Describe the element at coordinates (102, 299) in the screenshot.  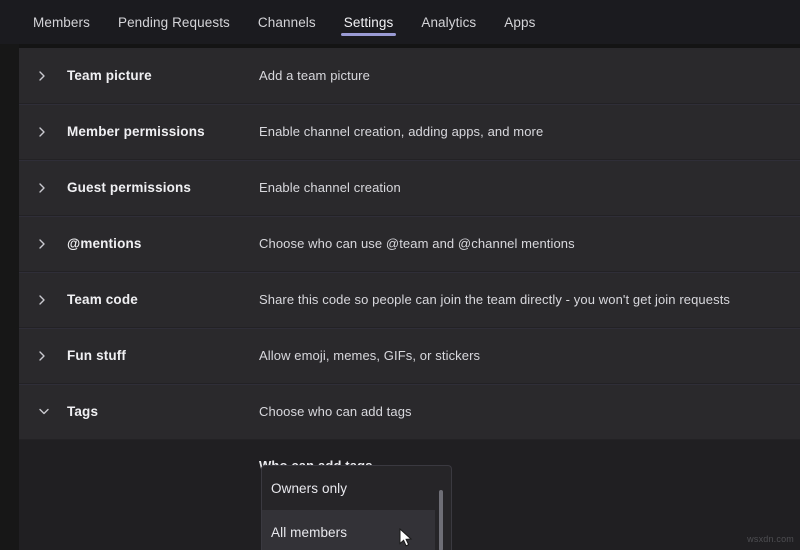
I see `settings-row-title: Team code` at that location.